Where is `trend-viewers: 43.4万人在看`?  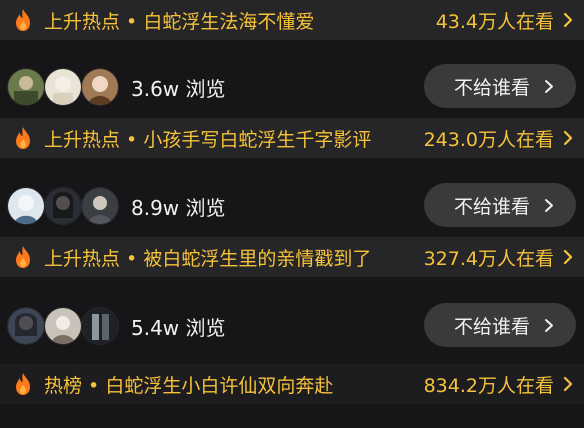
trend-viewers: 43.4万人在看 is located at coordinates (494, 21).